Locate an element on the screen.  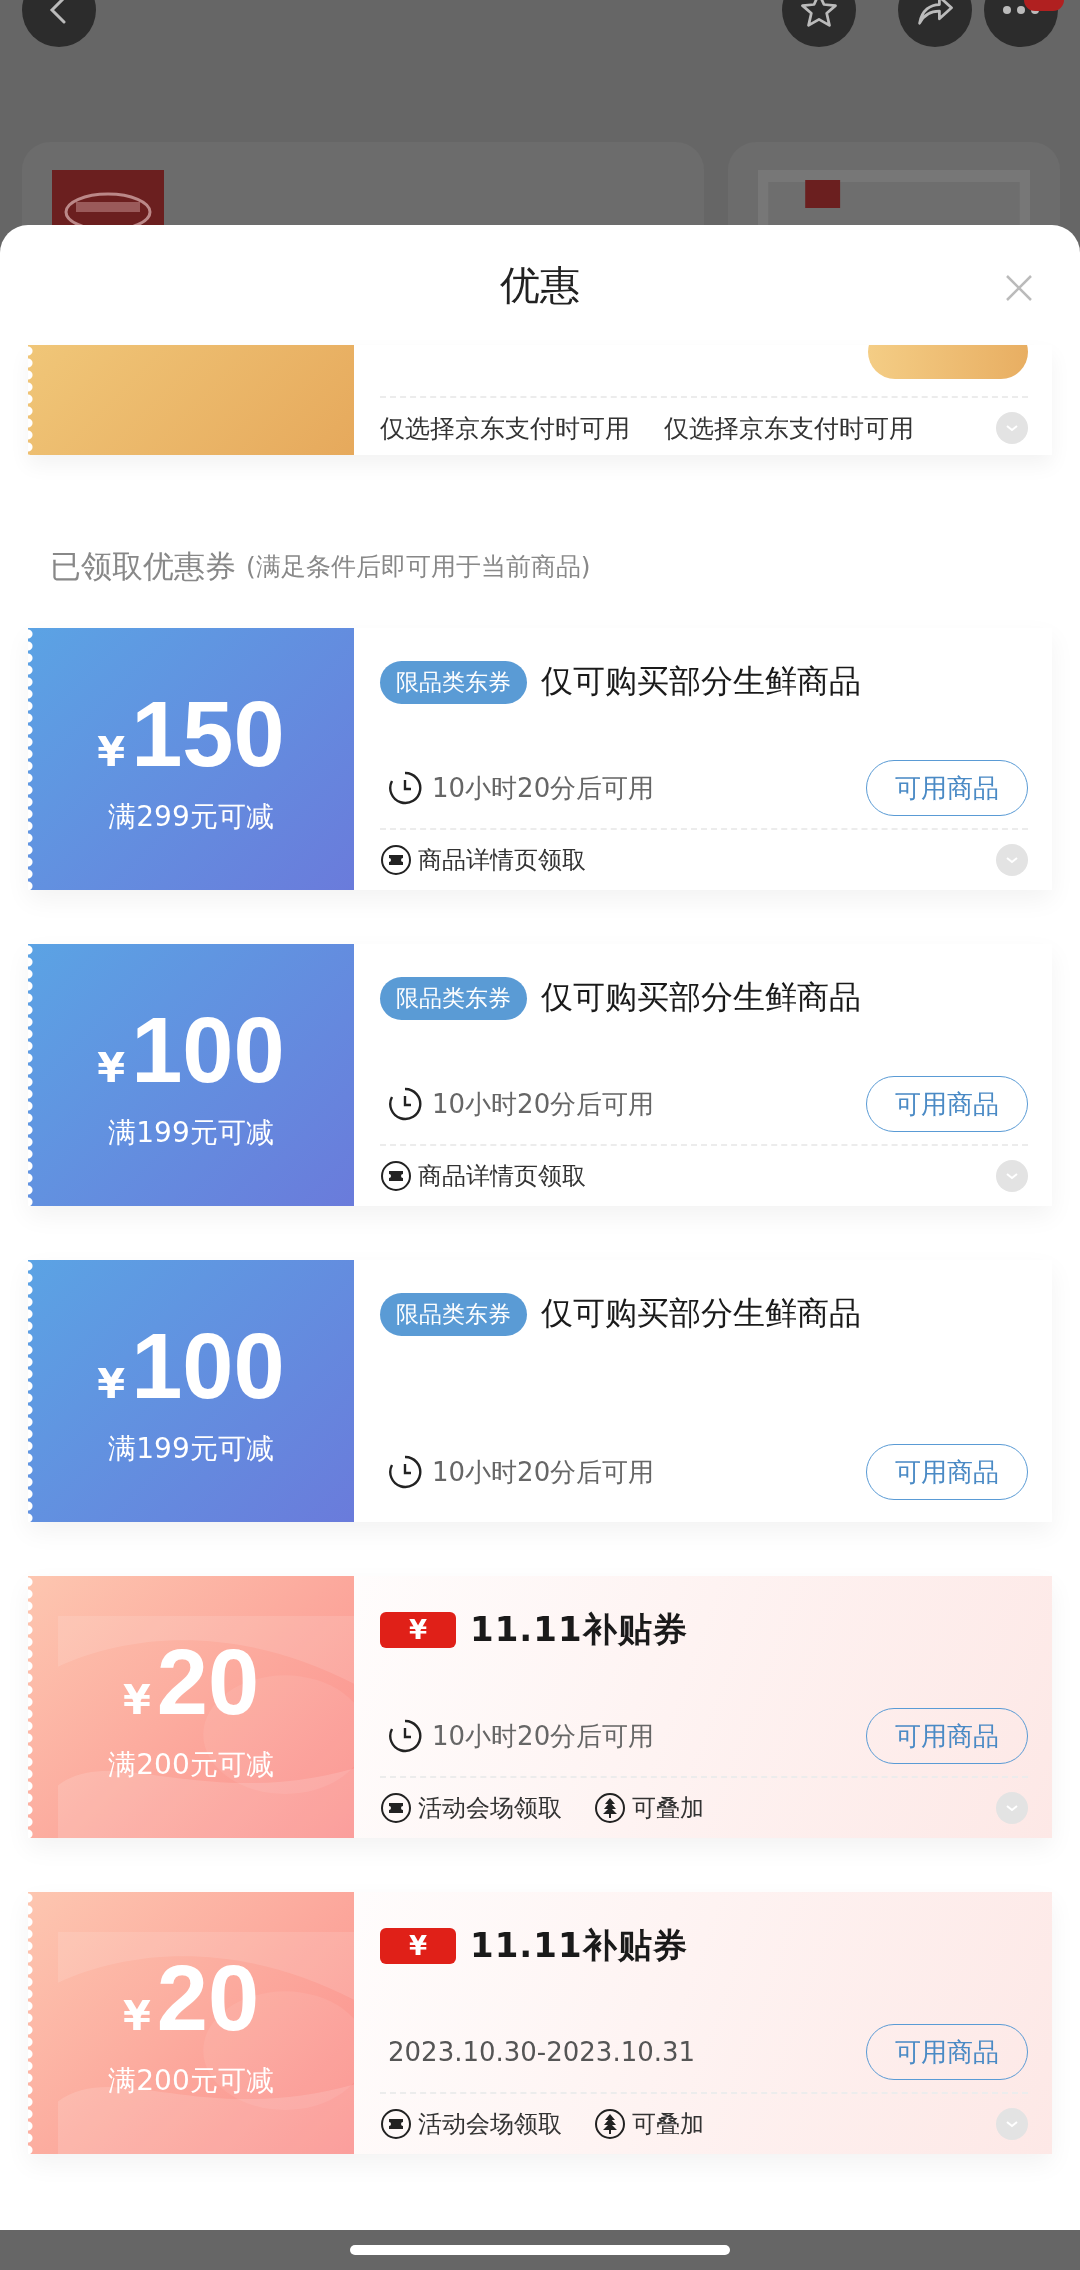
coupon-amount: 150 is located at coordinates (208, 734).